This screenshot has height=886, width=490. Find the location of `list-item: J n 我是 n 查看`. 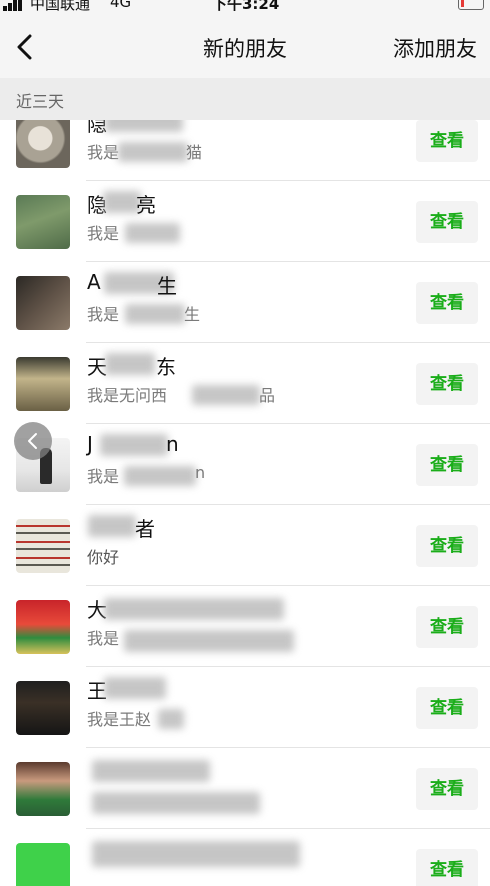

list-item: J n 我是 n 查看 is located at coordinates (245, 464).